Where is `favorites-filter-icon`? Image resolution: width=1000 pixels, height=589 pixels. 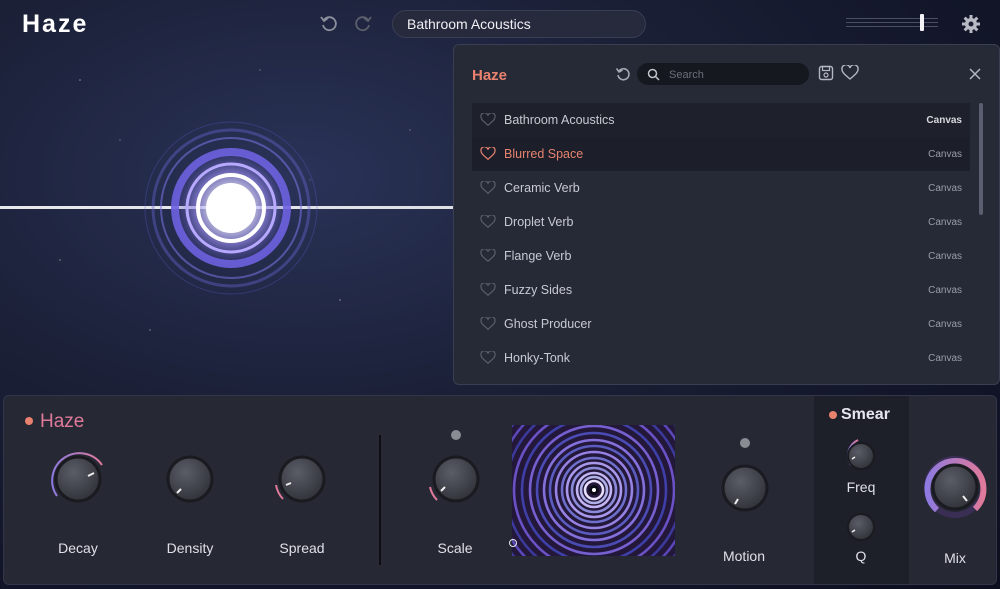
favorites-filter-icon is located at coordinates (850, 73).